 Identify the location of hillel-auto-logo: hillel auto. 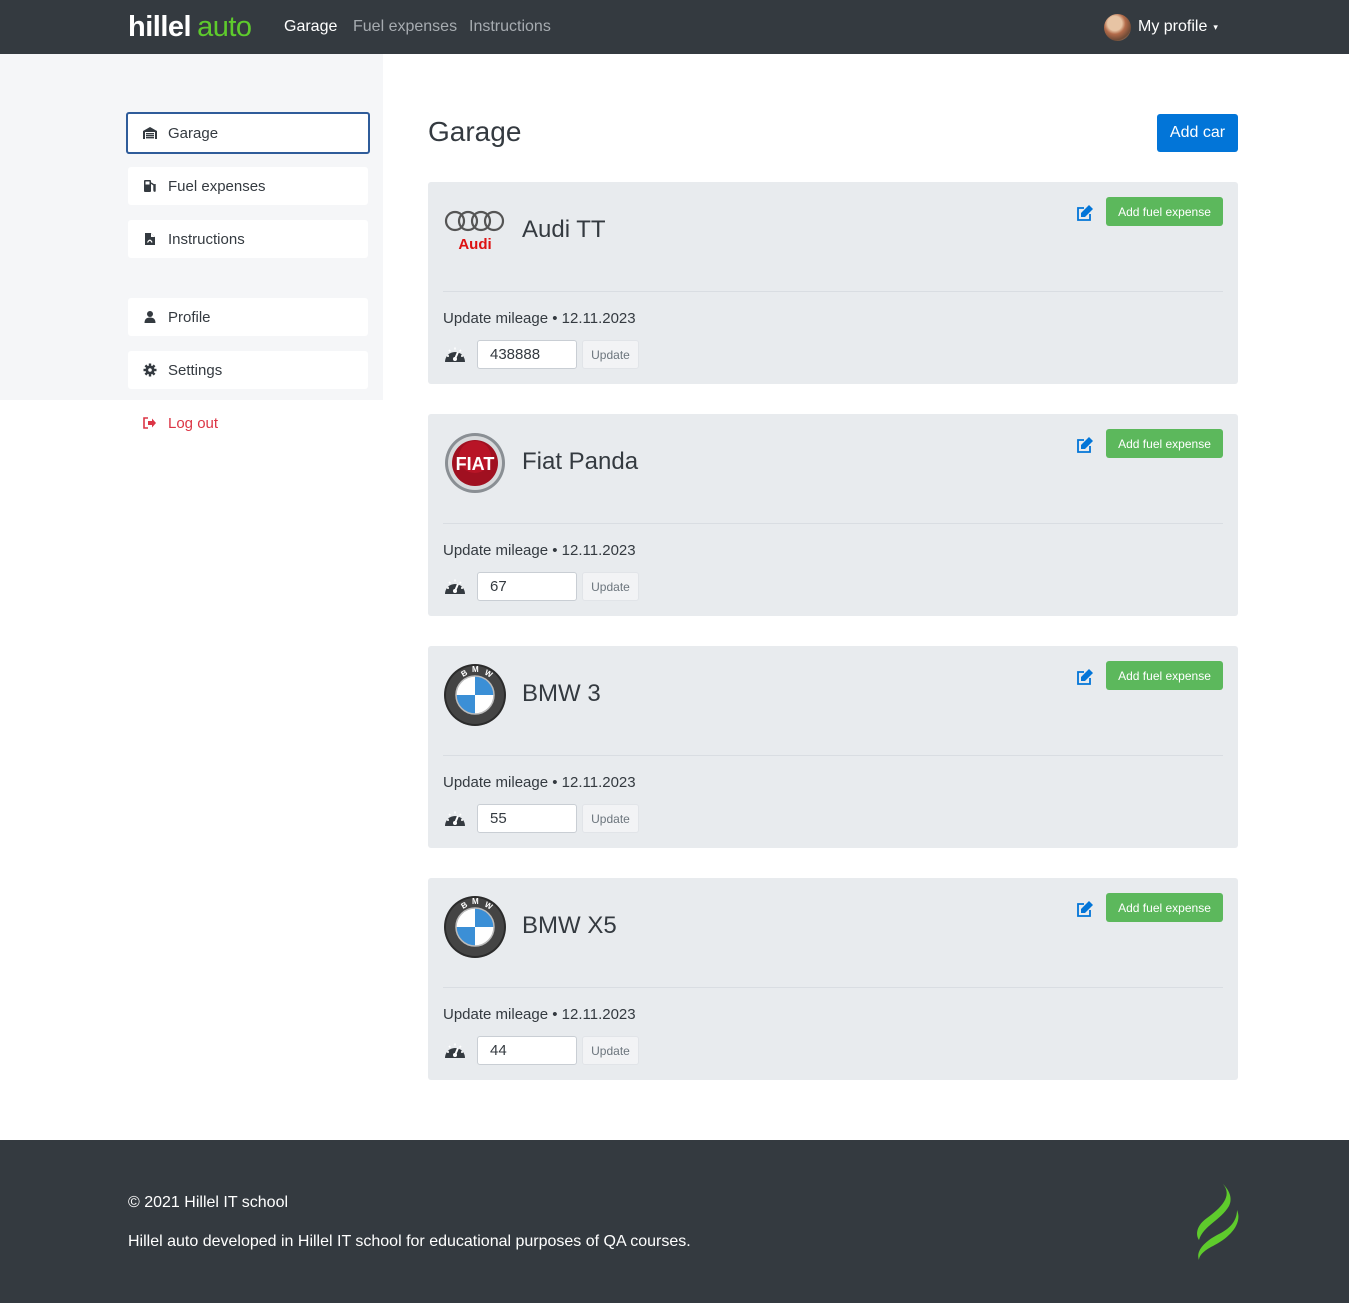
(190, 27).